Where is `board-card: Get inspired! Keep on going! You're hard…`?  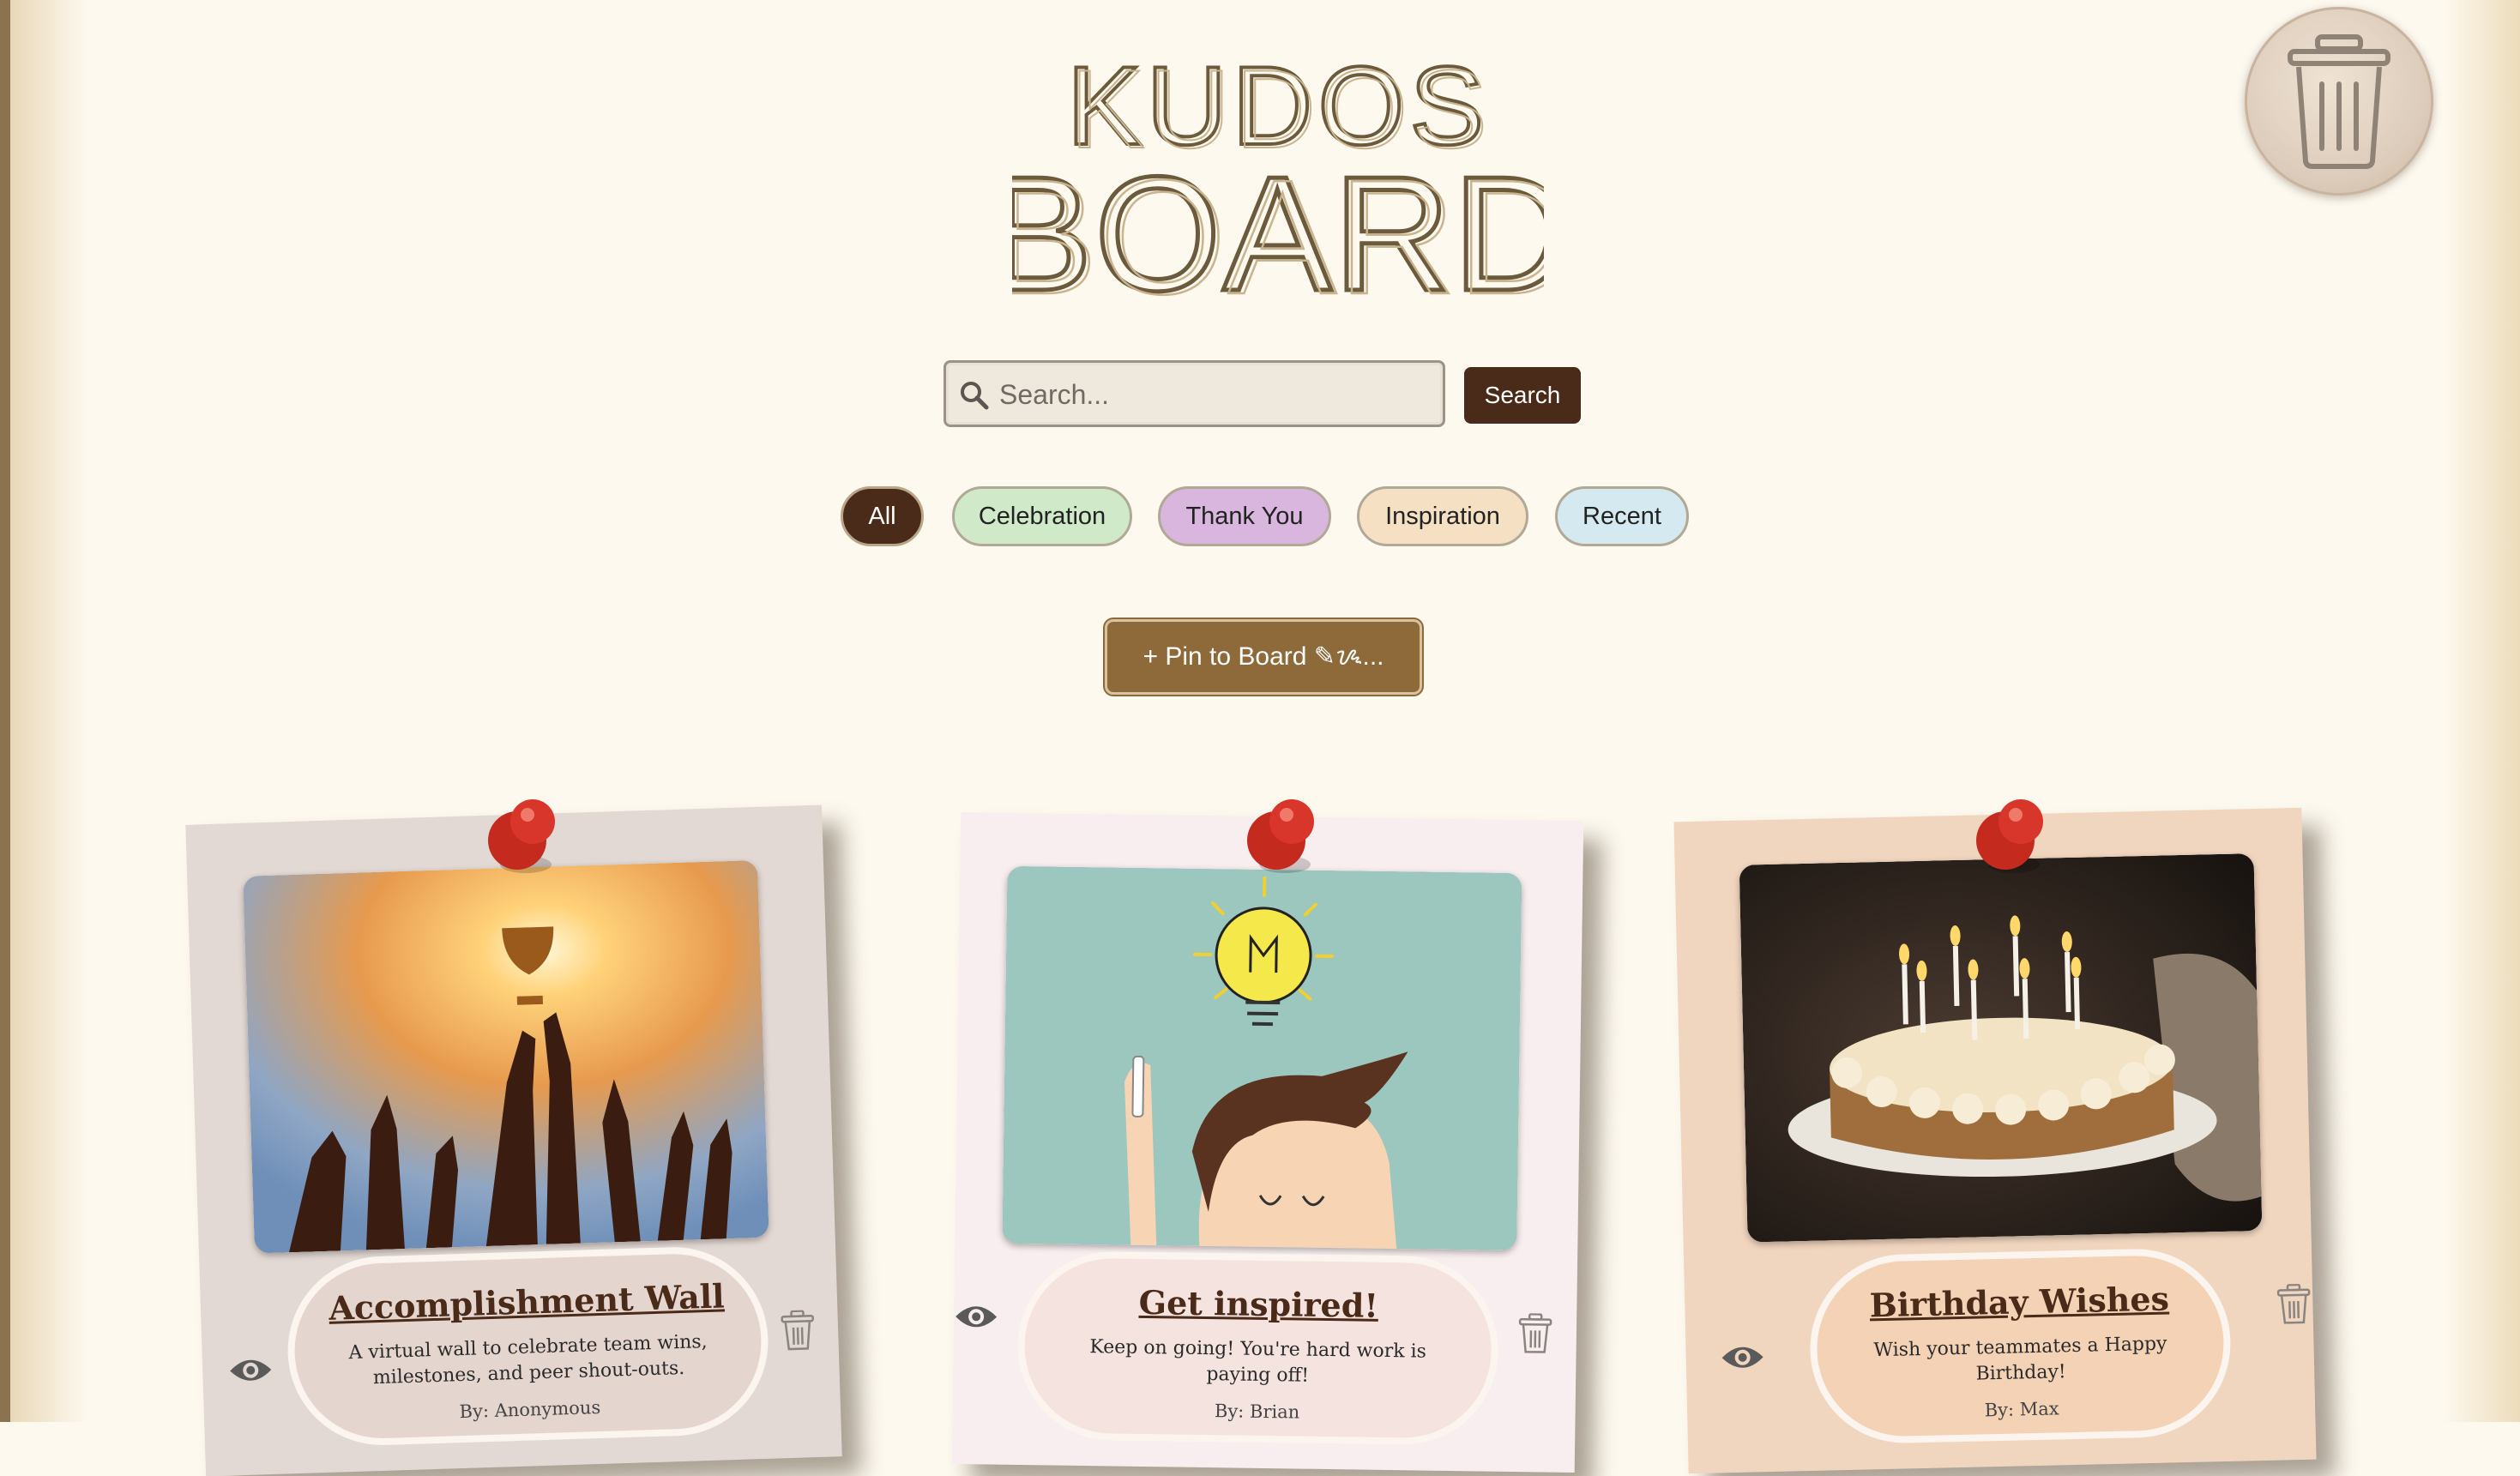
board-card: Get inspired! Keep on going! You're hard… is located at coordinates (1268, 1142).